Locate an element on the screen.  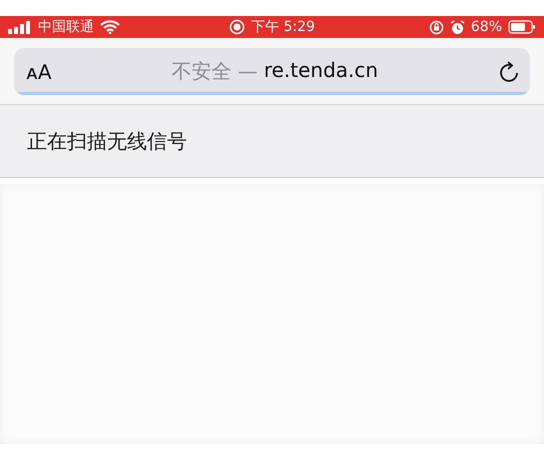
rotation-lock-icon is located at coordinates (436, 27).